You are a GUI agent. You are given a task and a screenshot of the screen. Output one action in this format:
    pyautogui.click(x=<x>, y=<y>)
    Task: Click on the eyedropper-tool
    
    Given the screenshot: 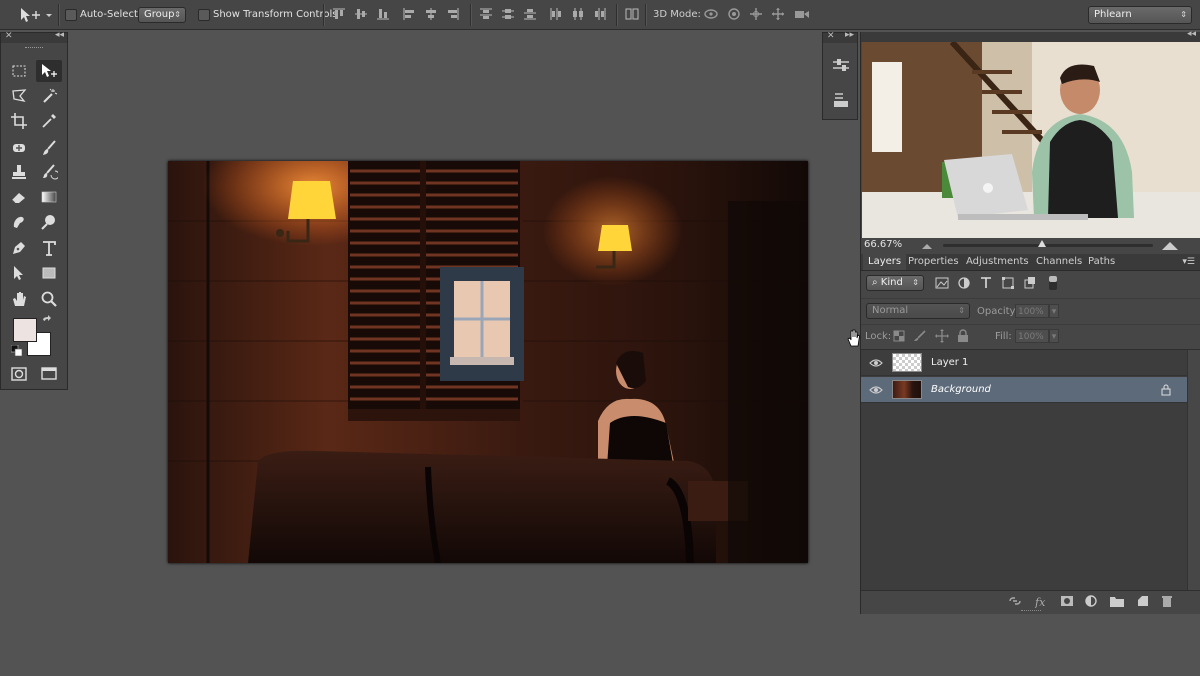 What is the action you would take?
    pyautogui.click(x=49, y=121)
    